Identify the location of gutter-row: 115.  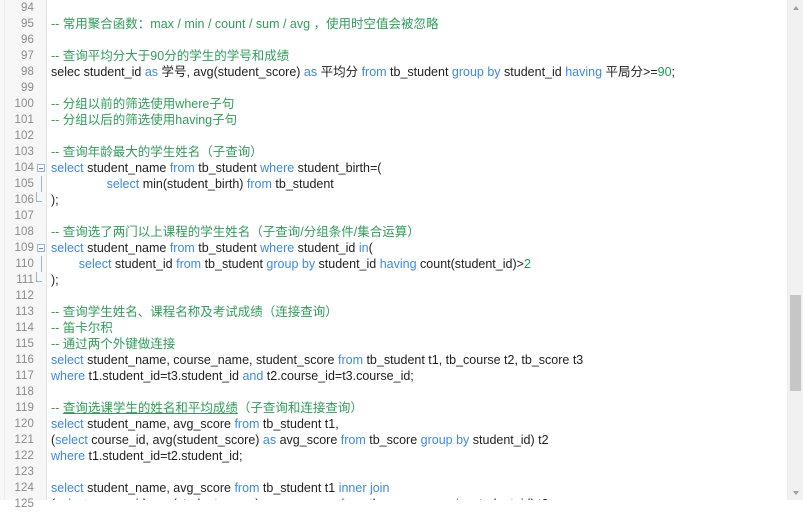
(25, 344).